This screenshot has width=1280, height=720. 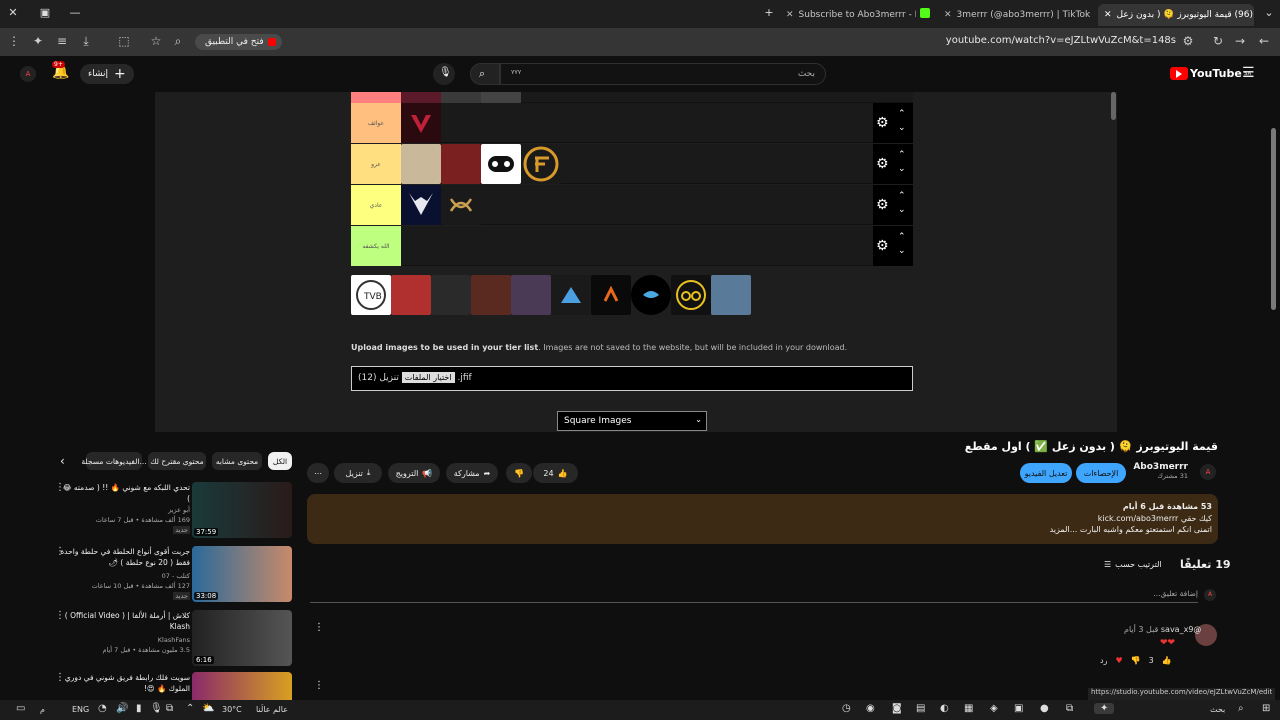 What do you see at coordinates (485, 74) in the screenshot?
I see `search-button: ⌕` at bounding box center [485, 74].